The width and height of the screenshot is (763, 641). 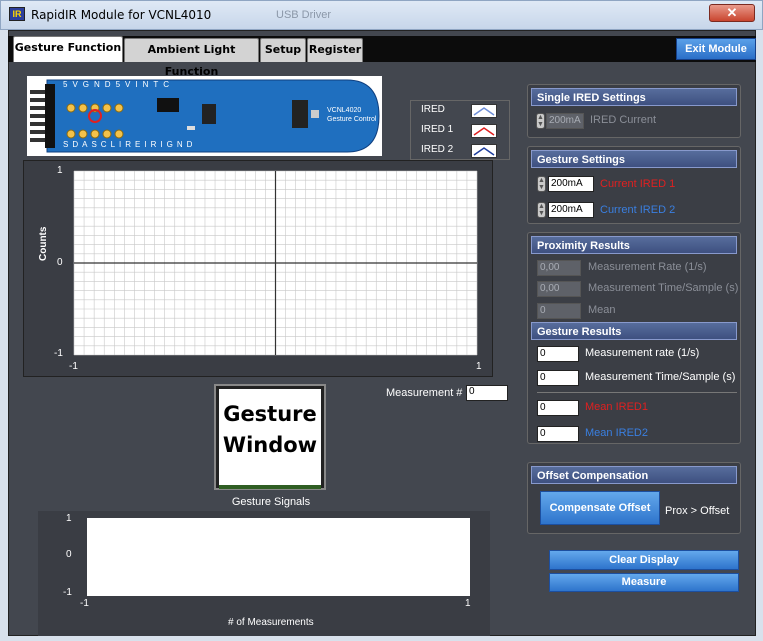 What do you see at coordinates (43, 243) in the screenshot?
I see `y-axis-label: Counts` at bounding box center [43, 243].